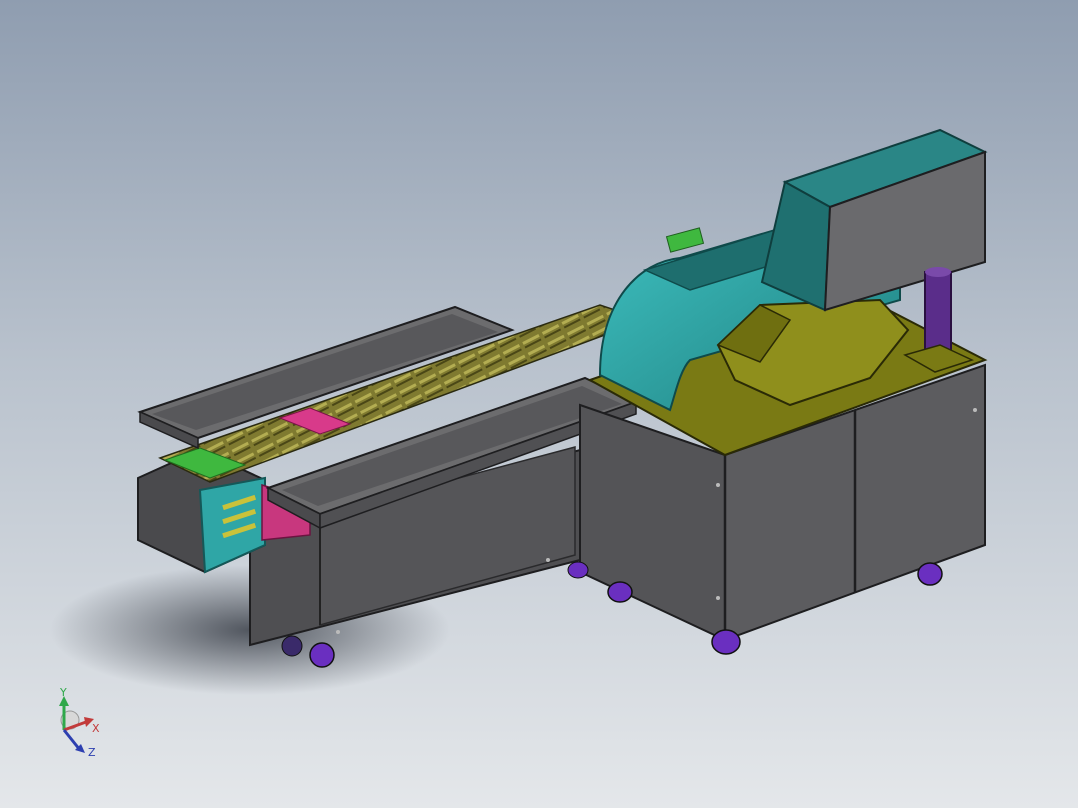 The width and height of the screenshot is (1078, 808). Describe the element at coordinates (92, 752) in the screenshot. I see `z-axis-label: Z` at that location.